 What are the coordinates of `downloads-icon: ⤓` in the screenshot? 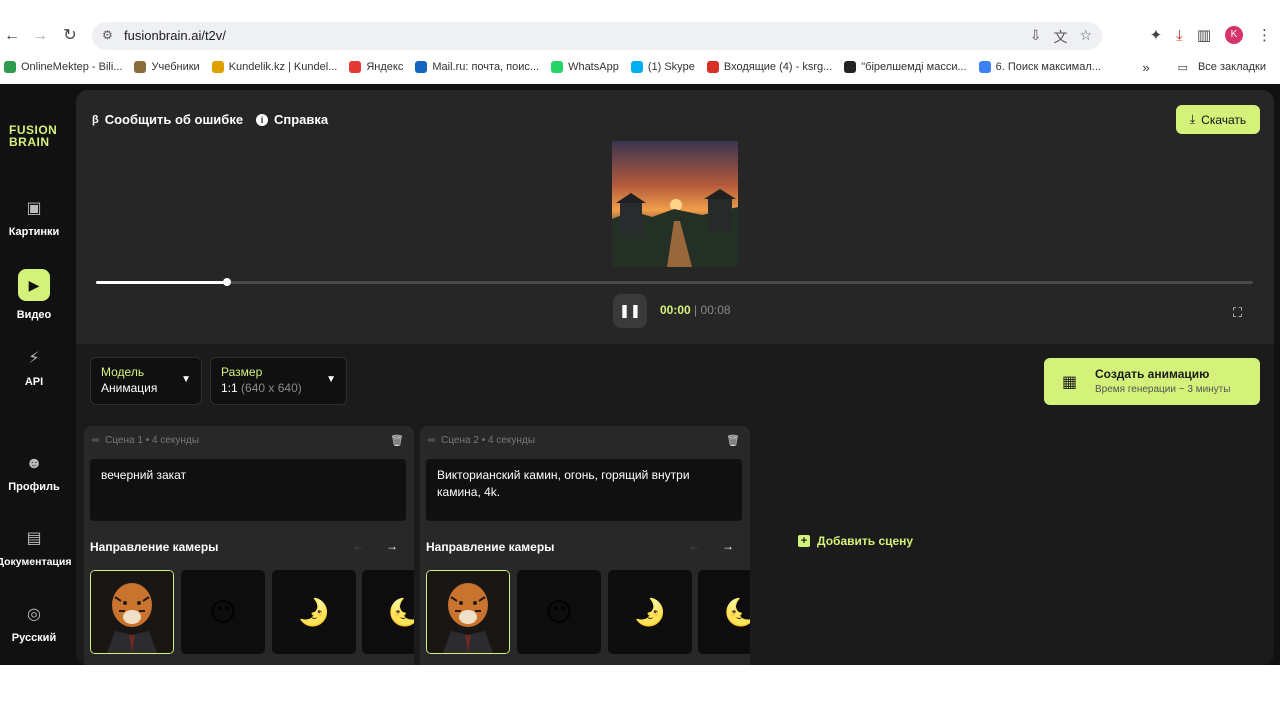 It's located at (1179, 35).